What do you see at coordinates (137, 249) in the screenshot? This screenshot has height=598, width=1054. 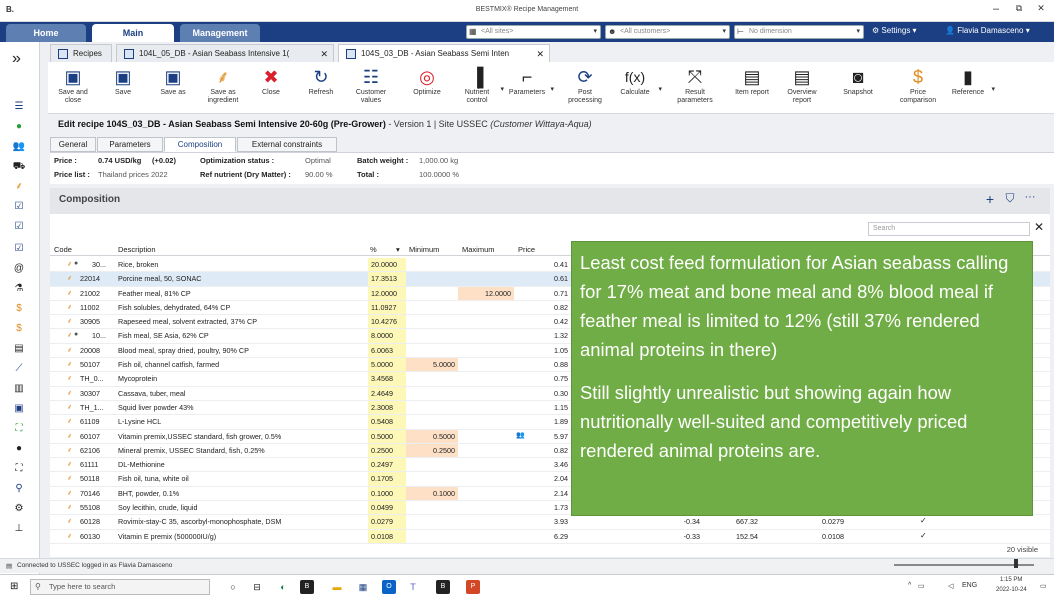 I see `col-description: Description` at bounding box center [137, 249].